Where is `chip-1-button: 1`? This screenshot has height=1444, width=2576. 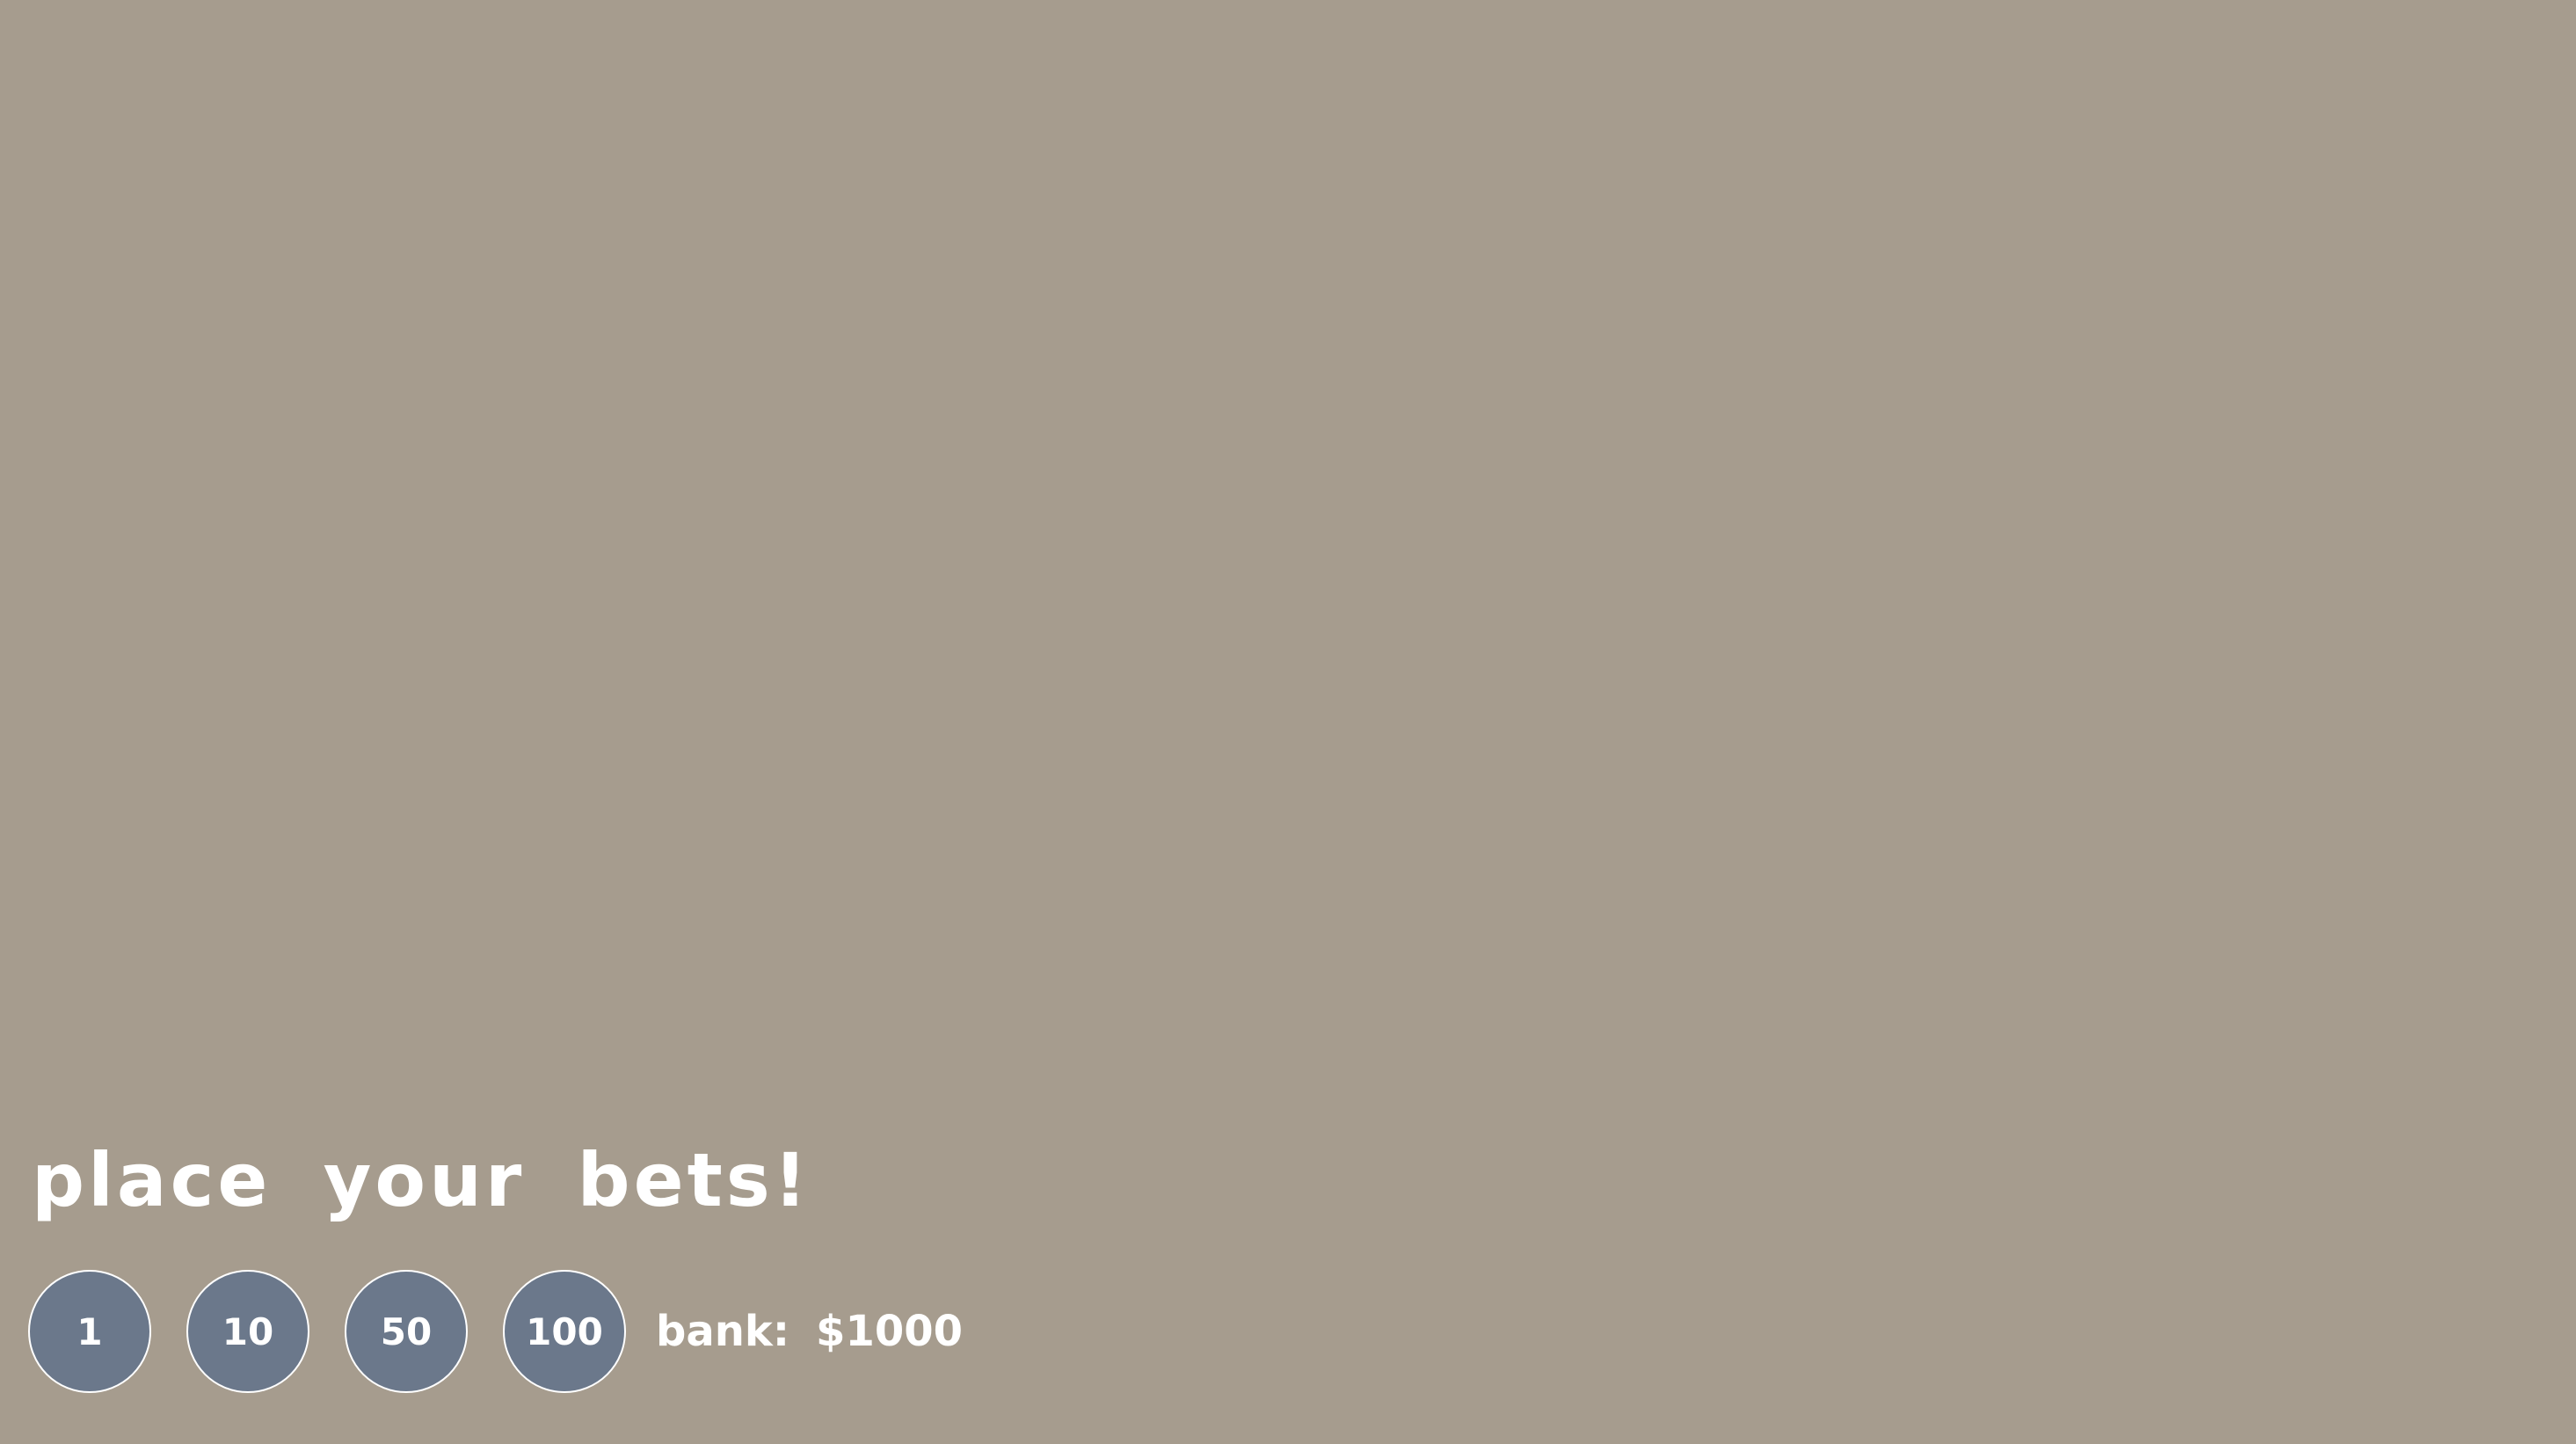 chip-1-button: 1 is located at coordinates (89, 1331).